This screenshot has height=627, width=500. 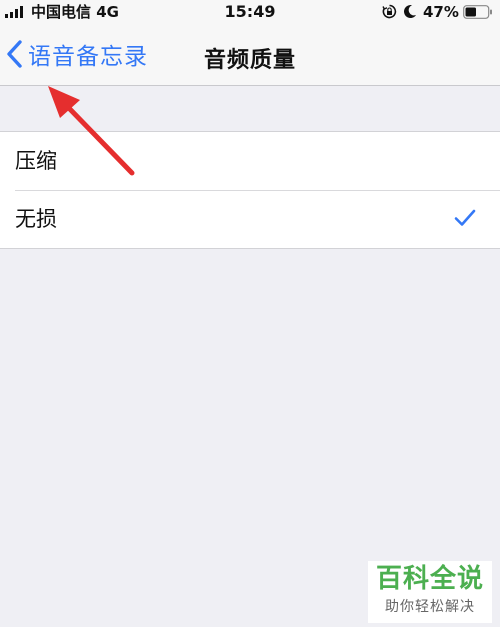 What do you see at coordinates (430, 607) in the screenshot?
I see `watermark-subtitle: 助你轻松解决` at bounding box center [430, 607].